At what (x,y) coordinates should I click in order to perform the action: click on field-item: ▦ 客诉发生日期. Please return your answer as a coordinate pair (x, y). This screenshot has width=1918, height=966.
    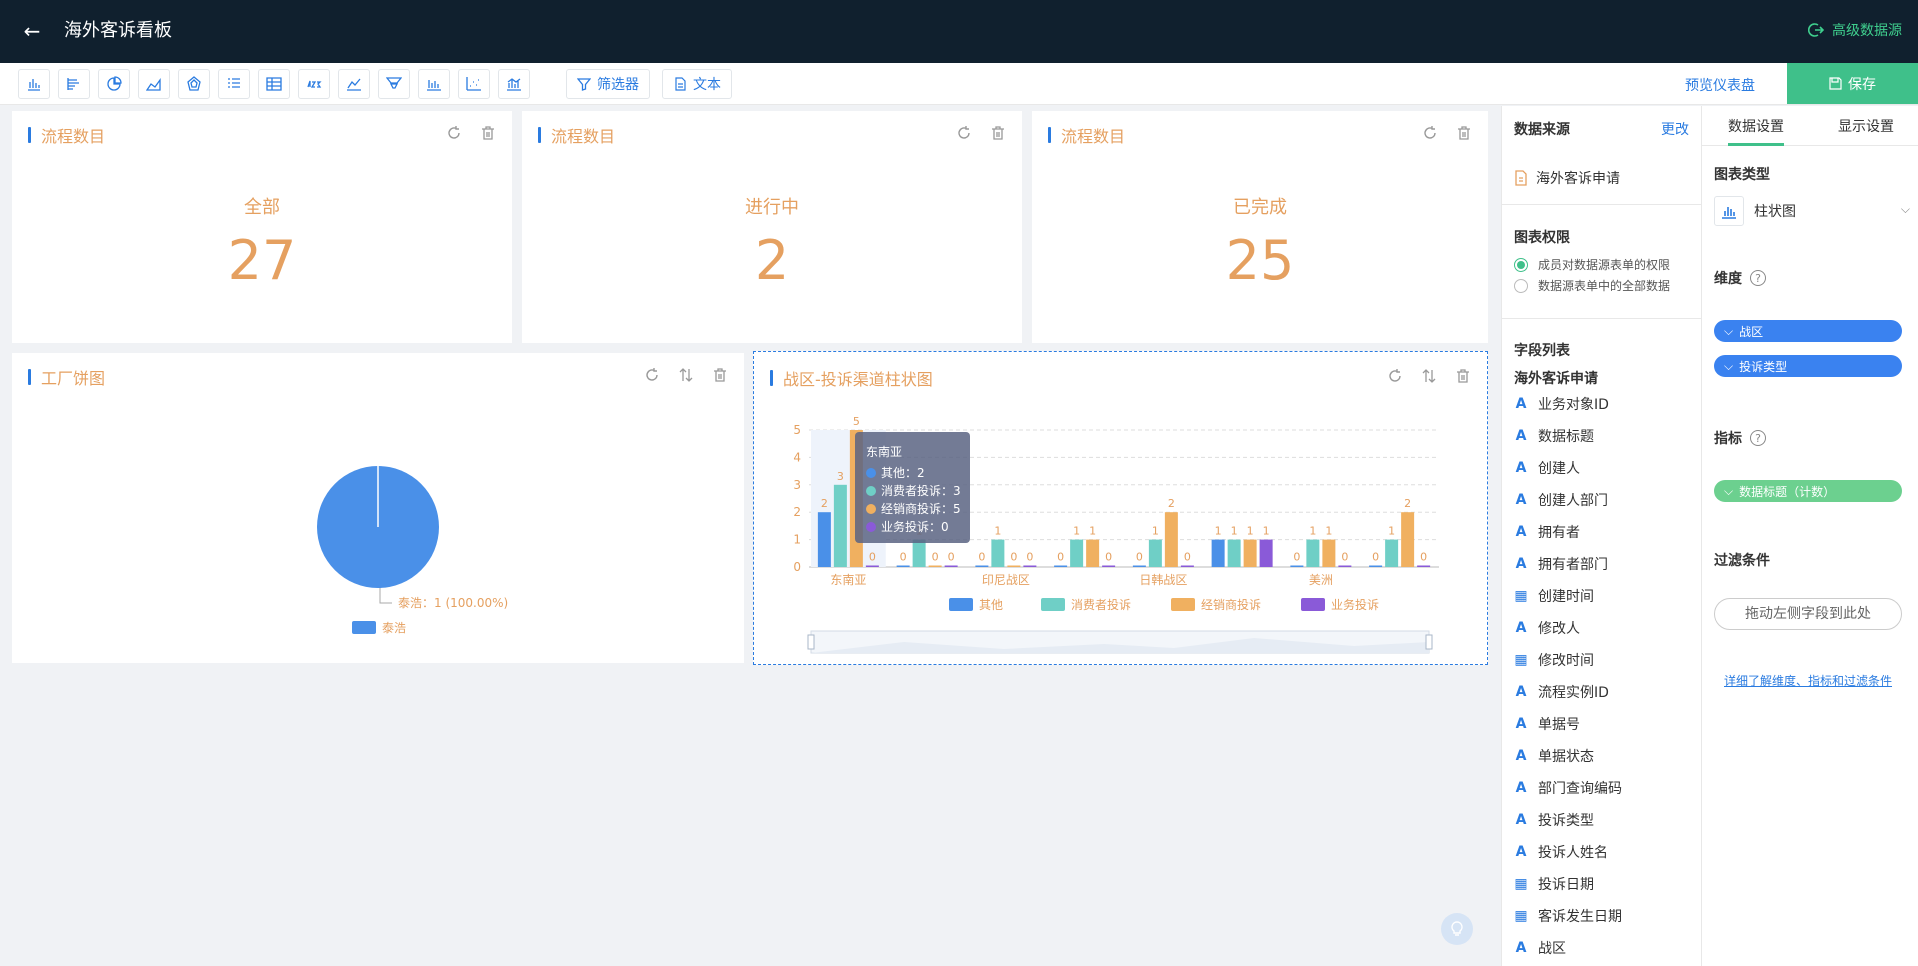
    Looking at the image, I should click on (1568, 916).